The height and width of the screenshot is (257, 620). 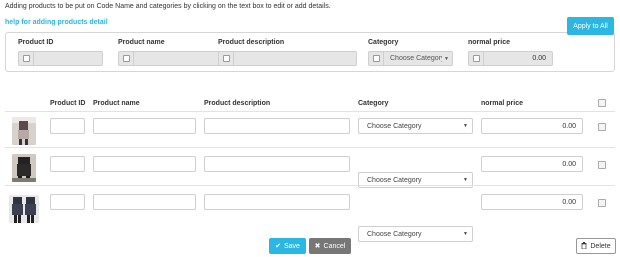 I want to click on select-all-checkbox, so click(x=602, y=103).